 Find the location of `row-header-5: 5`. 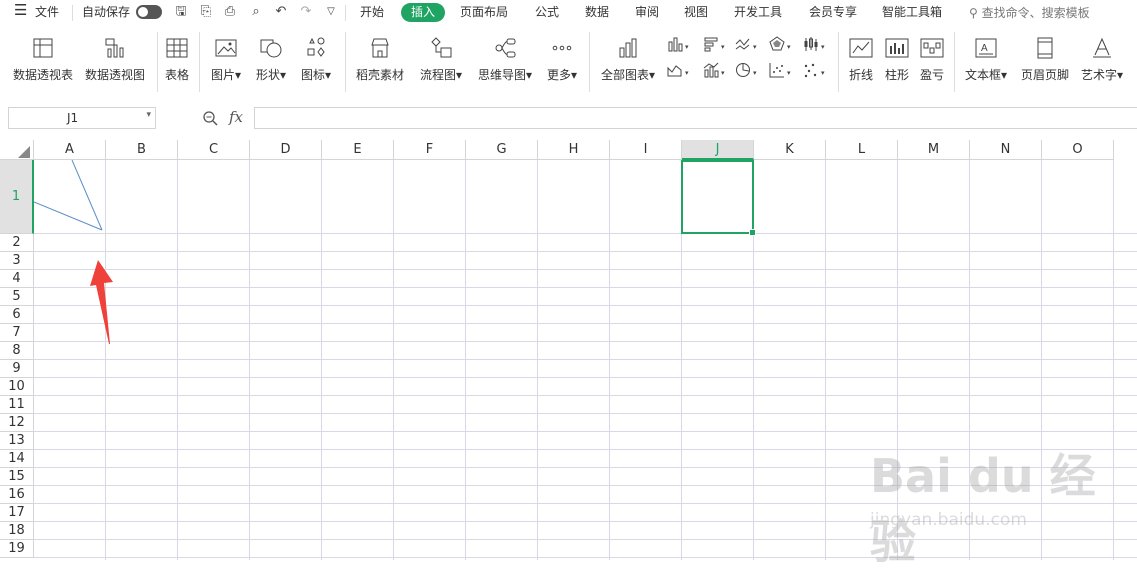

row-header-5: 5 is located at coordinates (17, 297).